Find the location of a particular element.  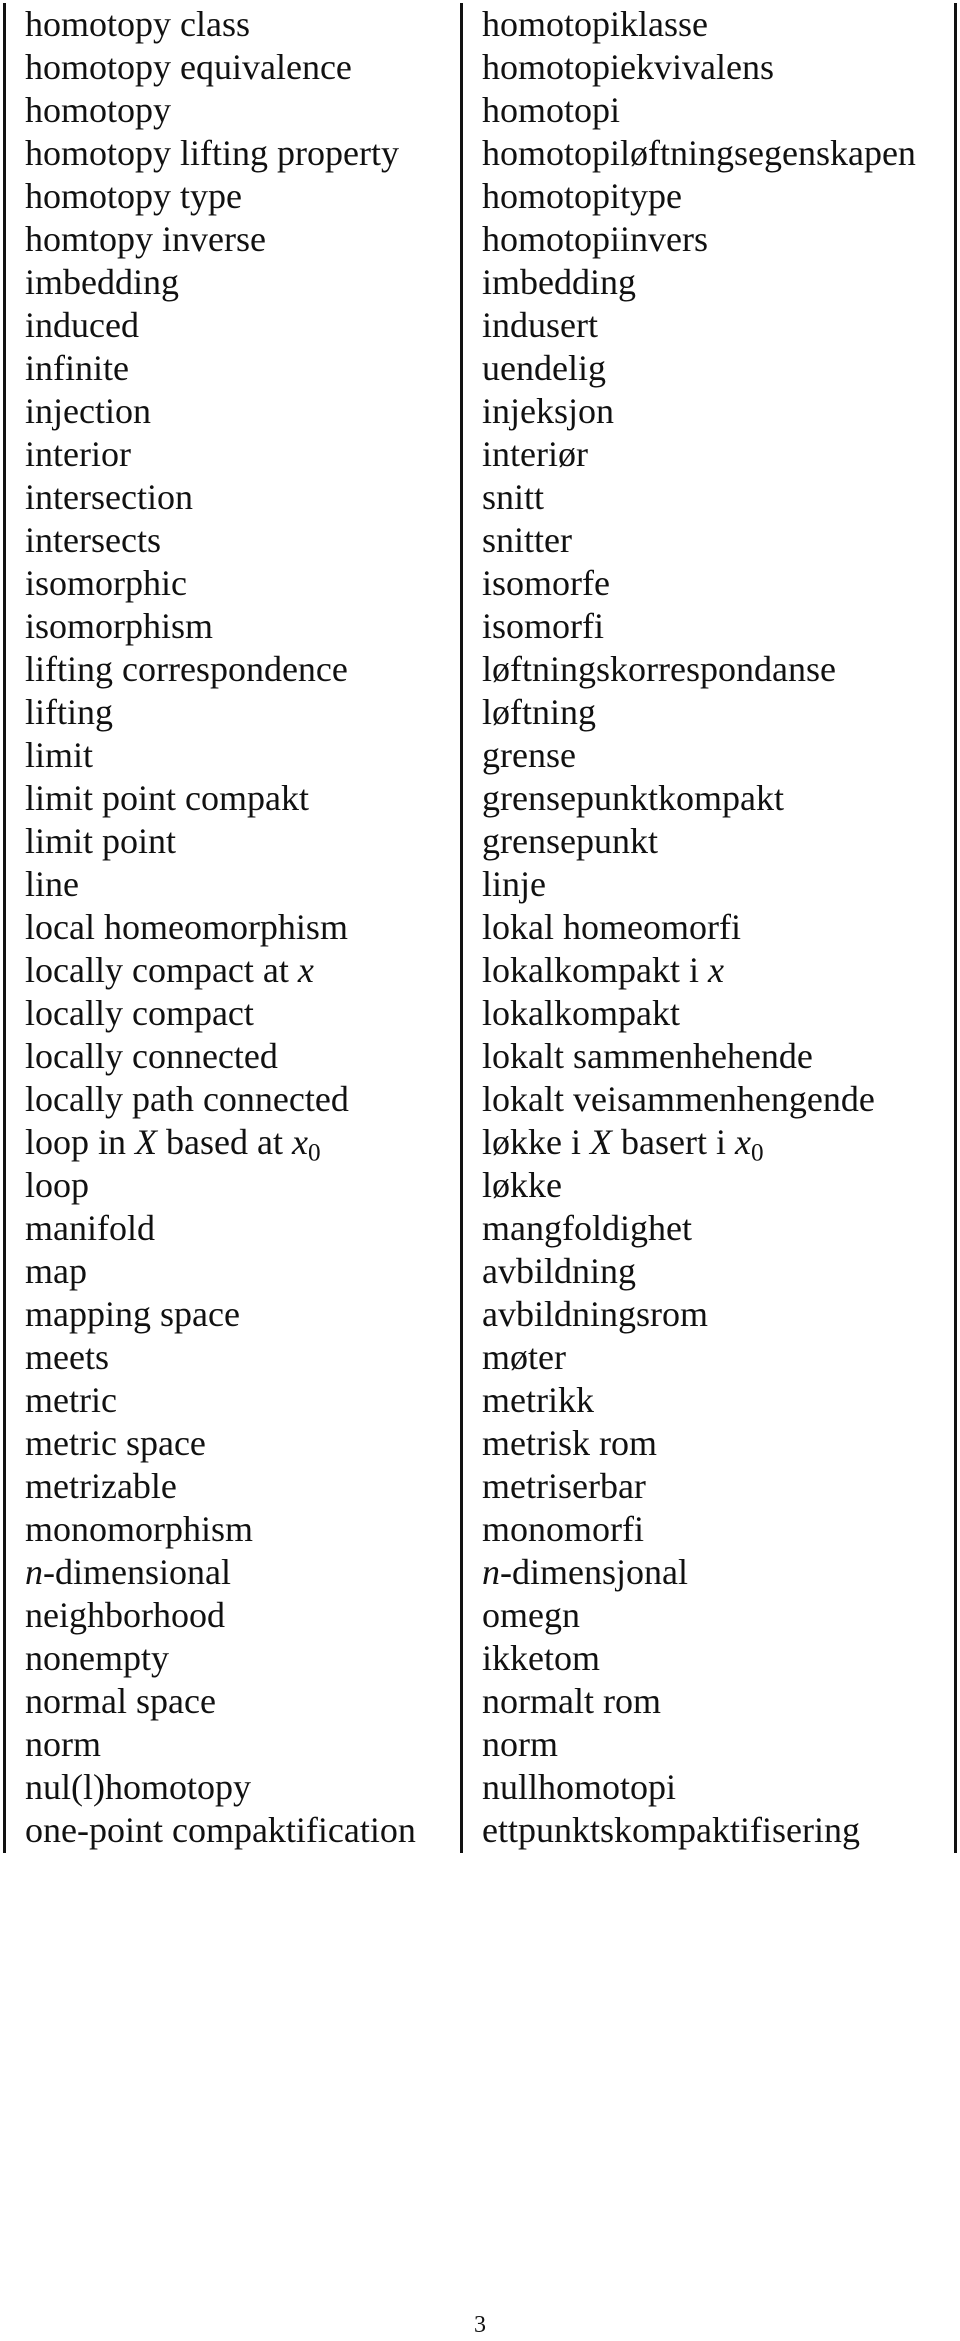

norwegian-term: grensepunkt is located at coordinates (709, 841).